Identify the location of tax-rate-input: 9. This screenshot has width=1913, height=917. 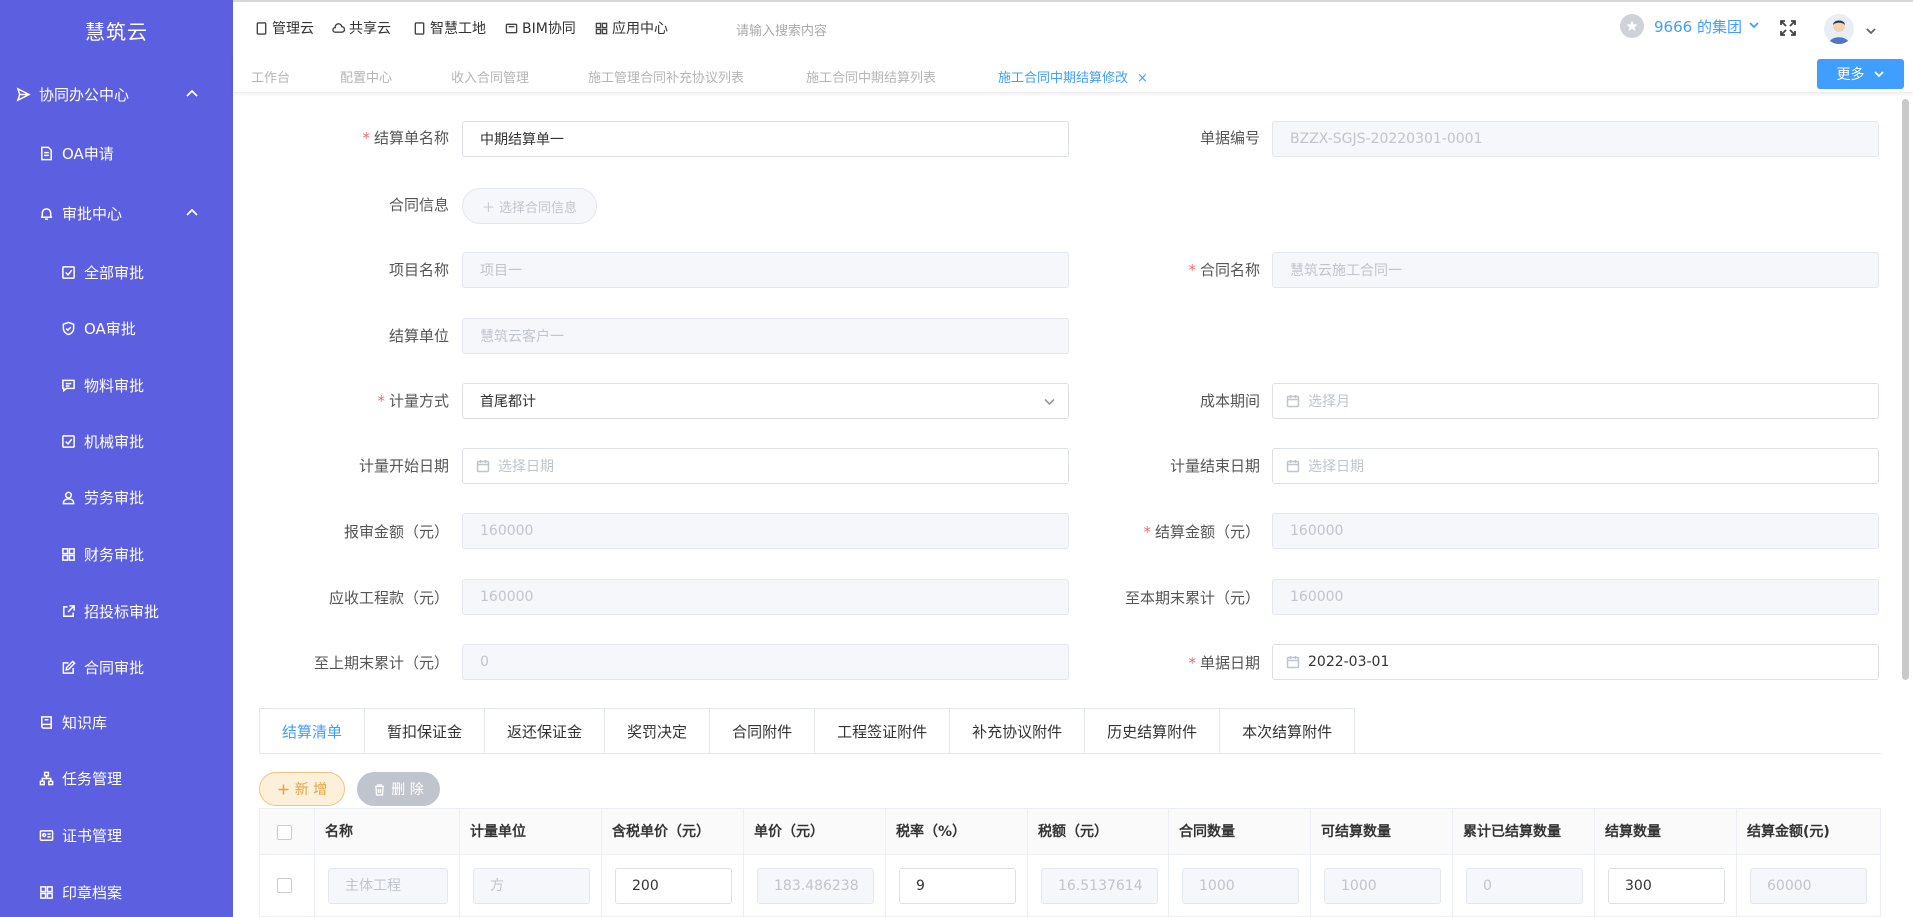
(957, 886).